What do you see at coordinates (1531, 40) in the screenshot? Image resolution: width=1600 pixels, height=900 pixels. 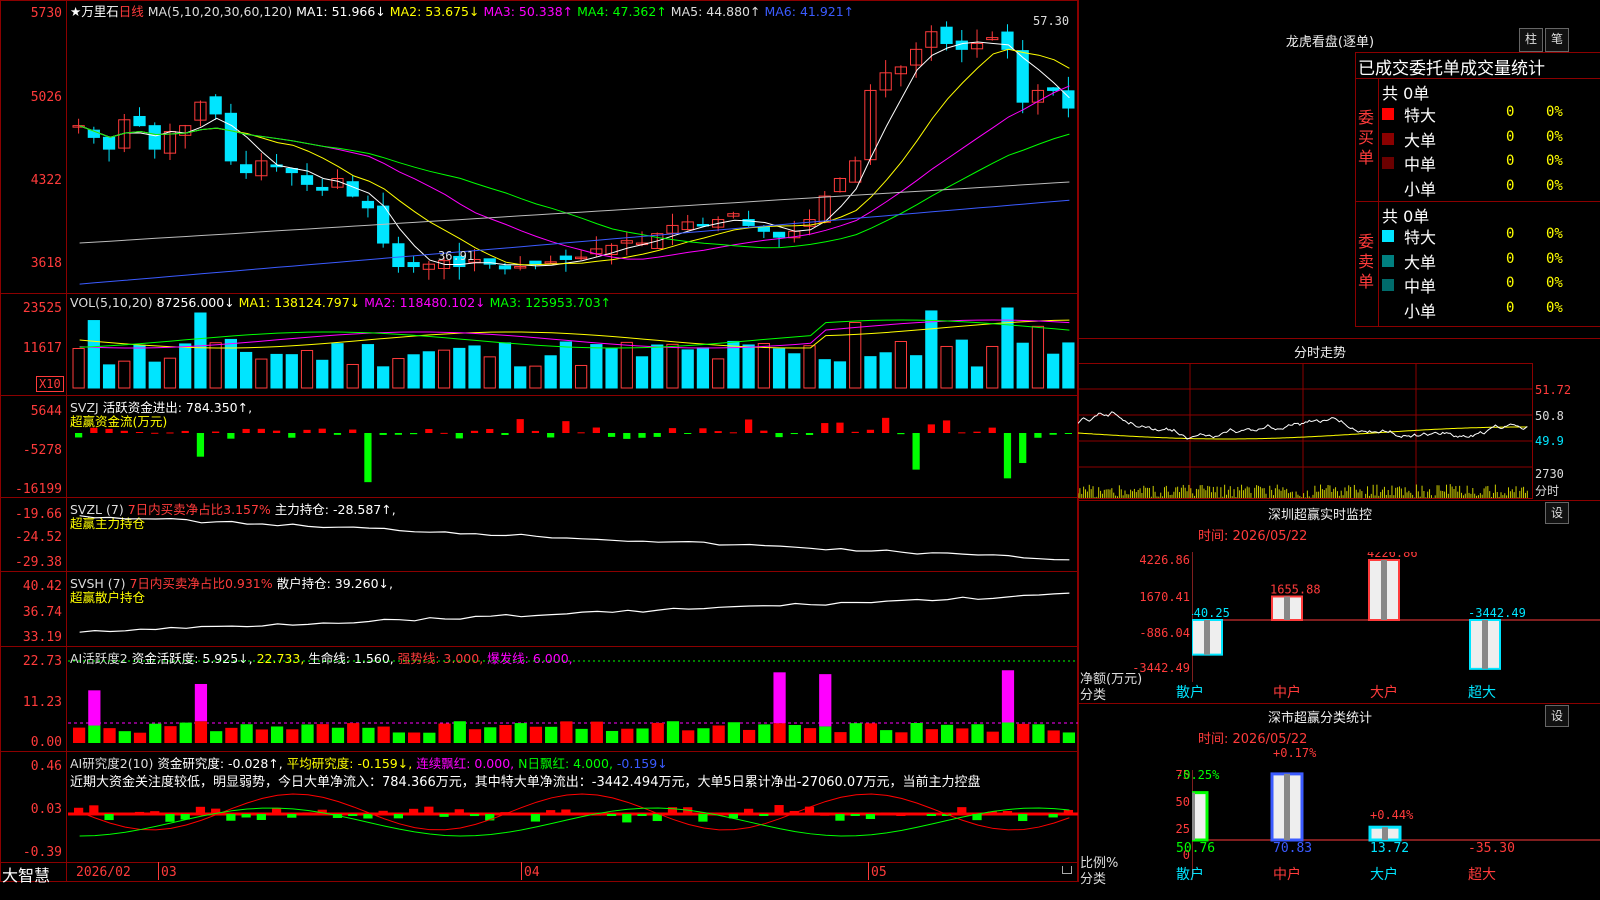 I see `bar-mode-button: 柱` at bounding box center [1531, 40].